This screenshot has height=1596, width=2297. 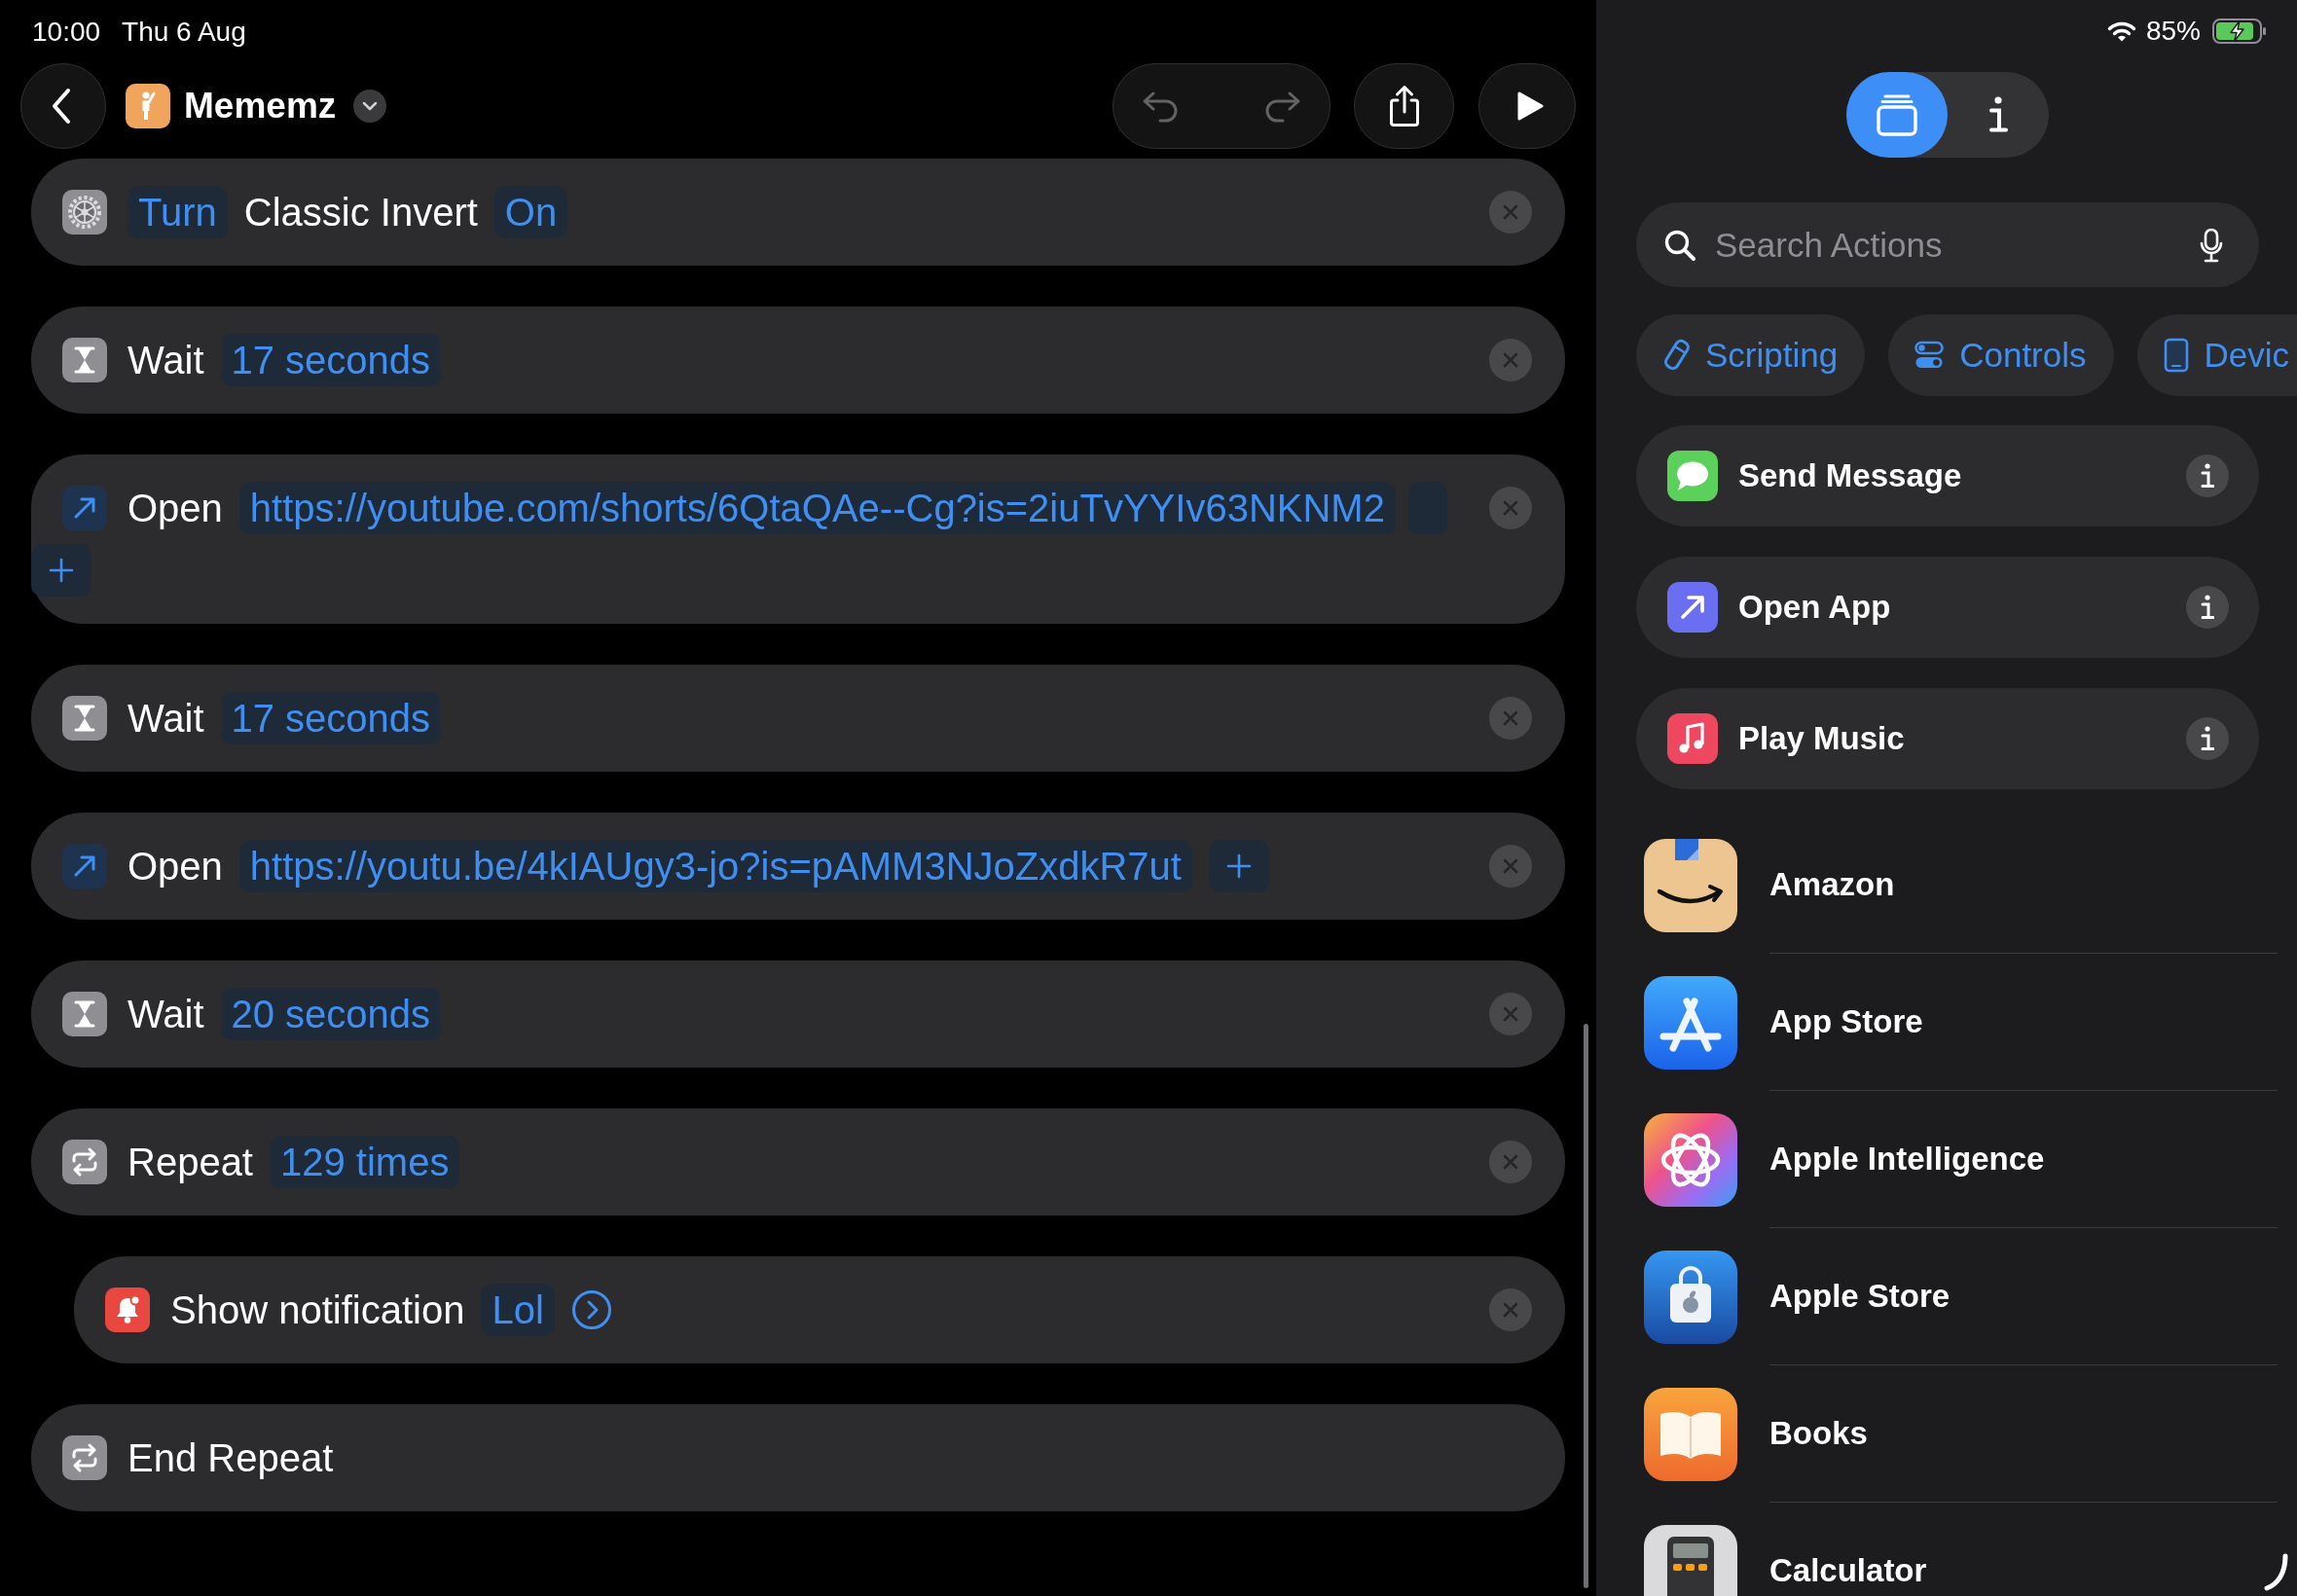 I want to click on app-row: Calculator, so click(x=1961, y=1549).